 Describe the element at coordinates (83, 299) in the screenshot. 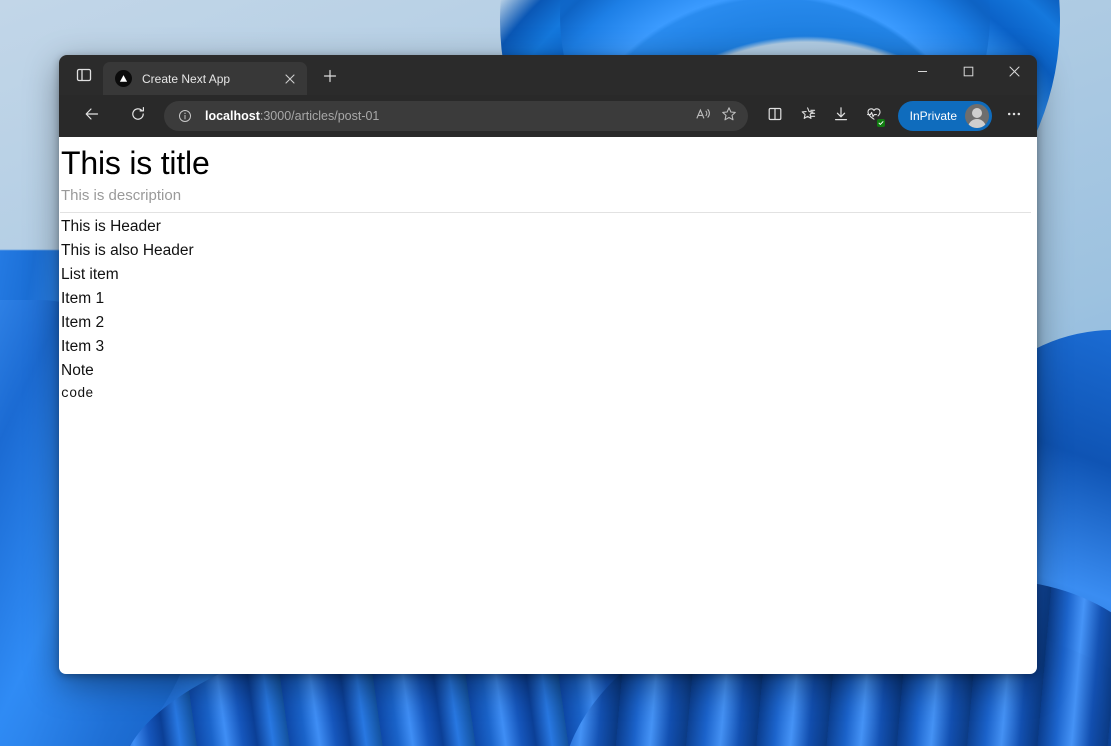

I see `article-line: Item 1` at that location.